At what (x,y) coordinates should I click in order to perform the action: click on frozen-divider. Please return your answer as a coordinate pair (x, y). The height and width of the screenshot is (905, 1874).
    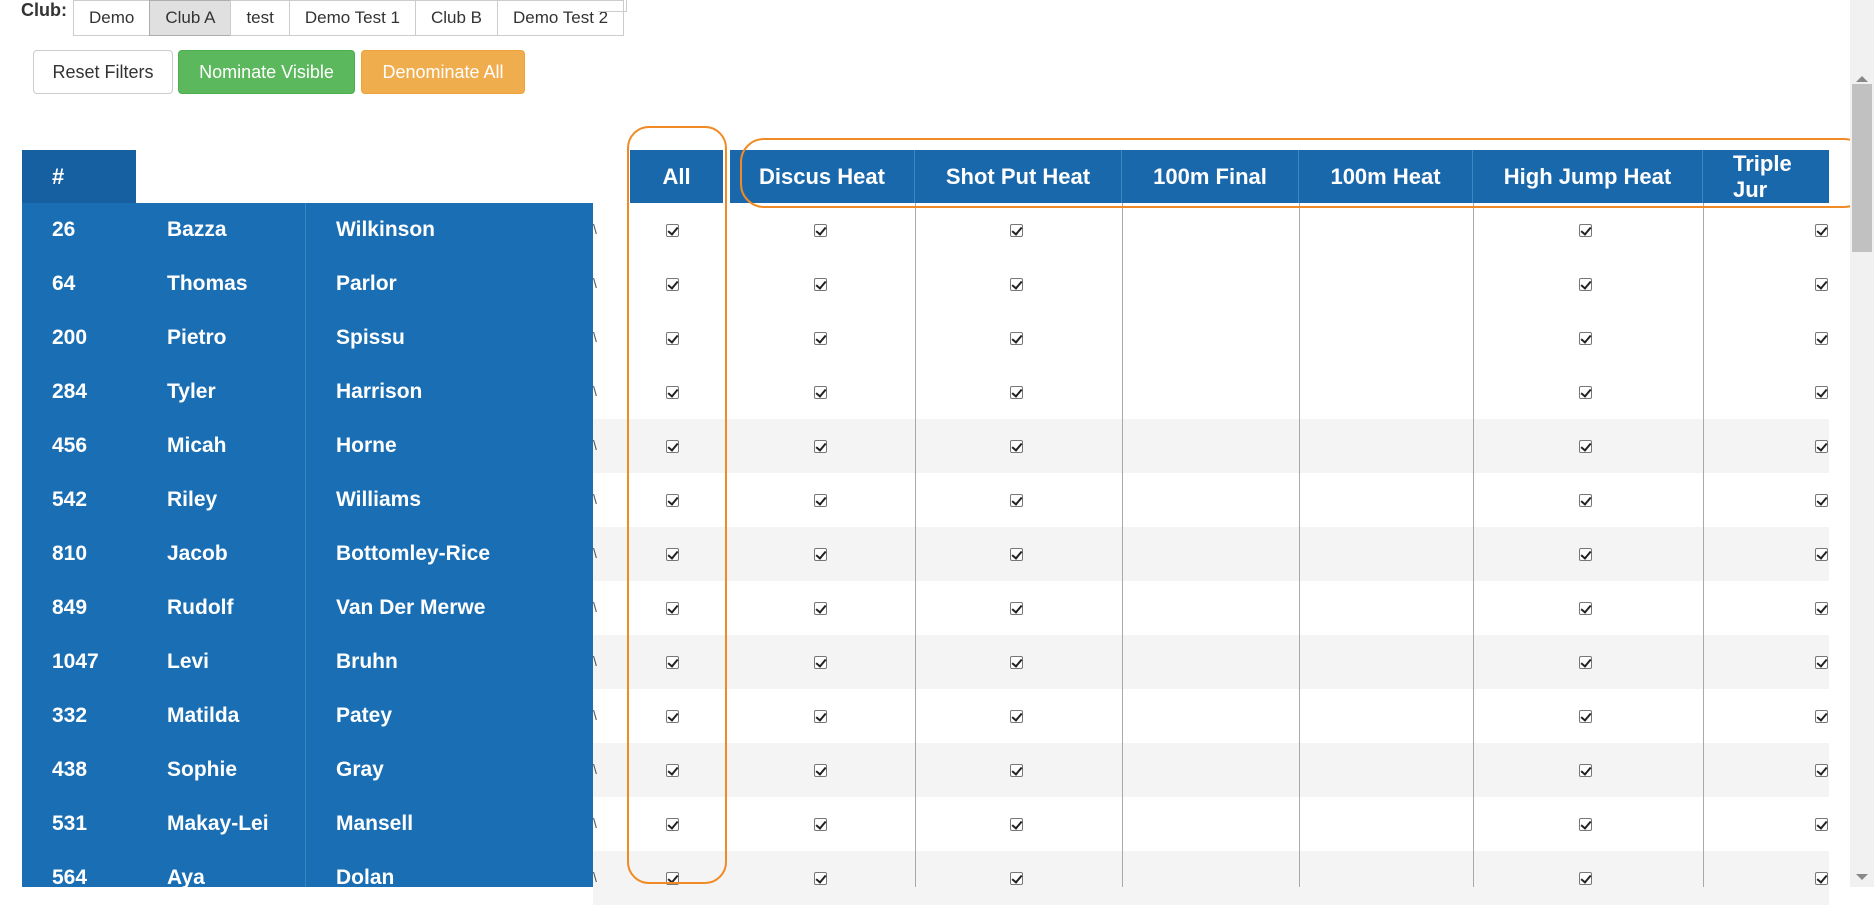
    Looking at the image, I should click on (305, 545).